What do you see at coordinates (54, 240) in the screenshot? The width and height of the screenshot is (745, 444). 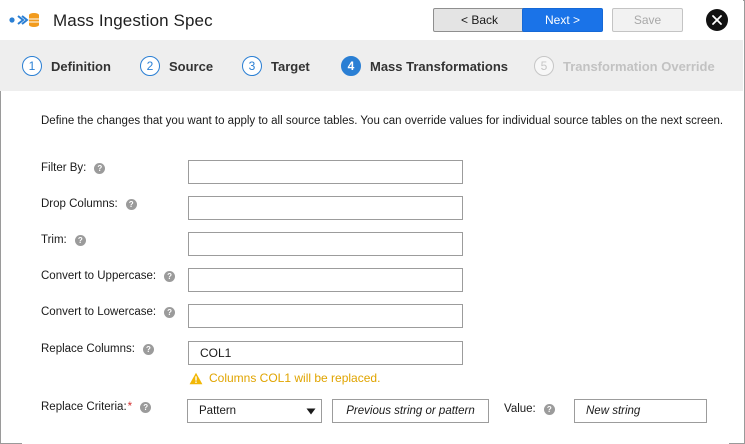 I see `trim-label-text: Trim:` at bounding box center [54, 240].